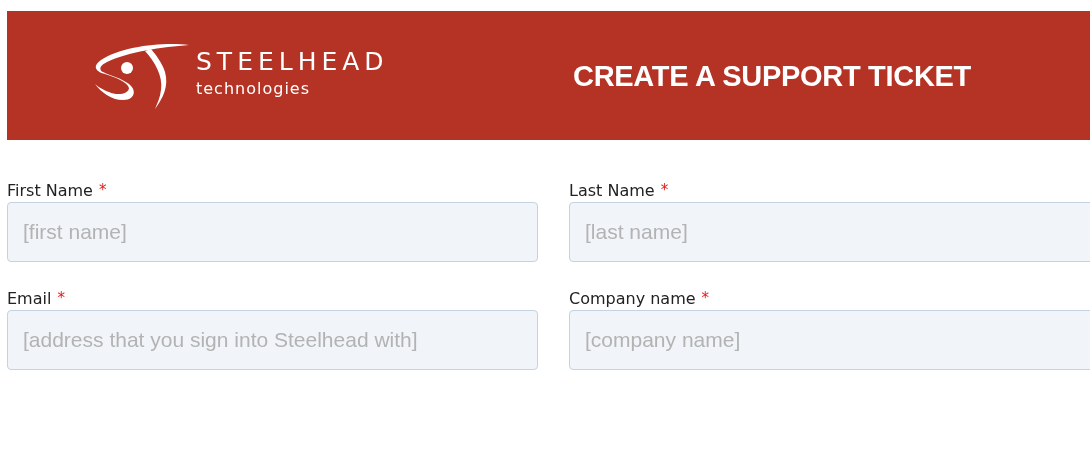 The height and width of the screenshot is (460, 1090). What do you see at coordinates (829, 232) in the screenshot?
I see `input-field: [last name]` at bounding box center [829, 232].